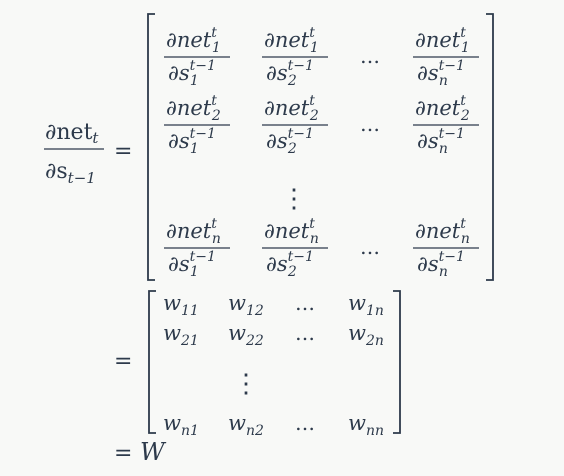  I want to click on weight-entry: wn2, so click(246, 425).